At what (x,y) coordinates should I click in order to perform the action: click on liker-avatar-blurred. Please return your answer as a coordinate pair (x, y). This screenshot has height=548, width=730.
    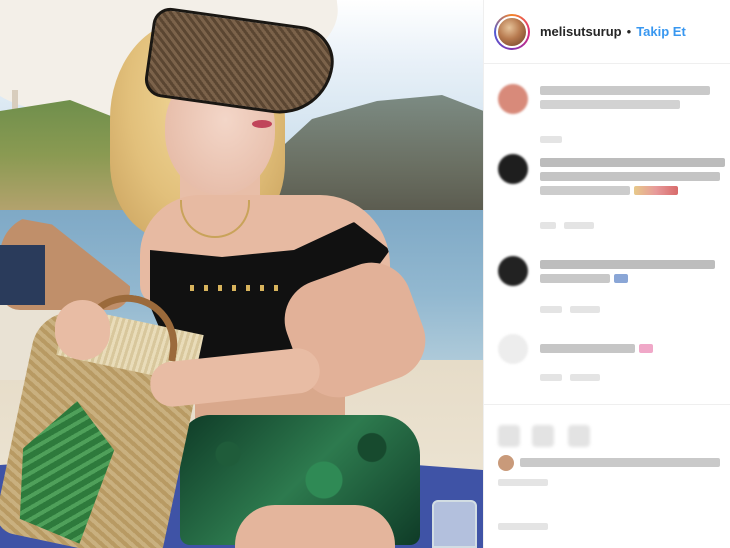
    Looking at the image, I should click on (506, 463).